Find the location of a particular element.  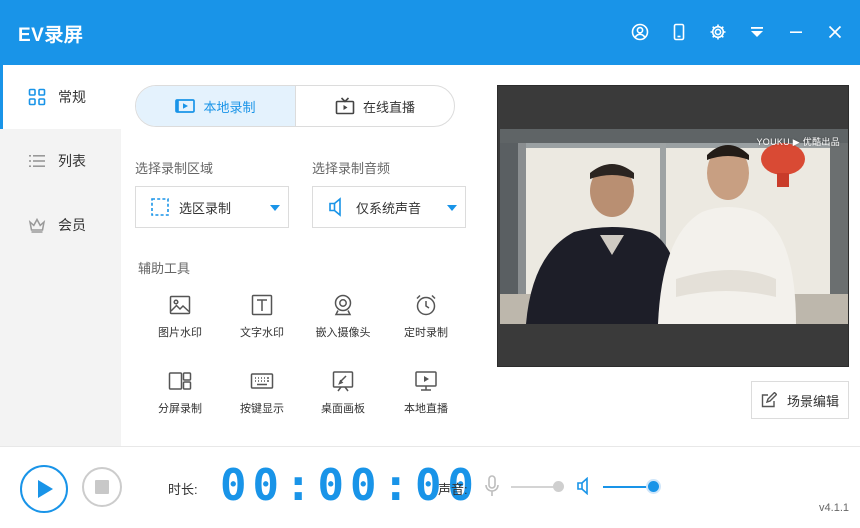

tab-online-live: 在线直播 is located at coordinates (374, 106).